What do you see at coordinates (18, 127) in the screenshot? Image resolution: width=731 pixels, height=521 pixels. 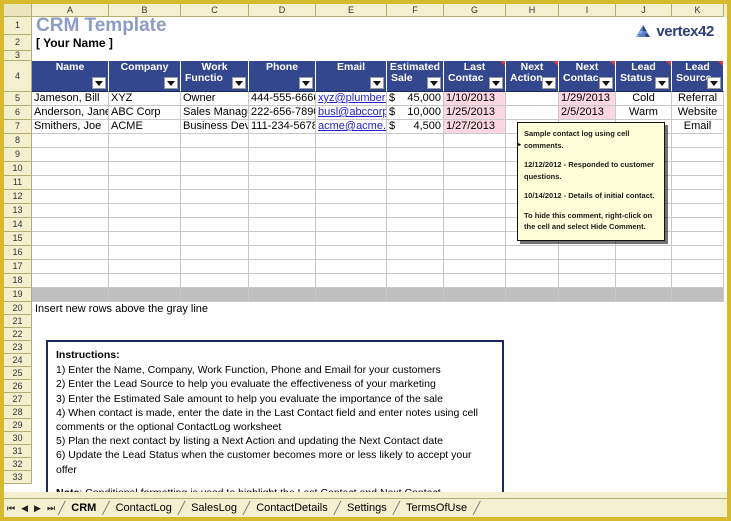 I see `row-header-7: 7` at bounding box center [18, 127].